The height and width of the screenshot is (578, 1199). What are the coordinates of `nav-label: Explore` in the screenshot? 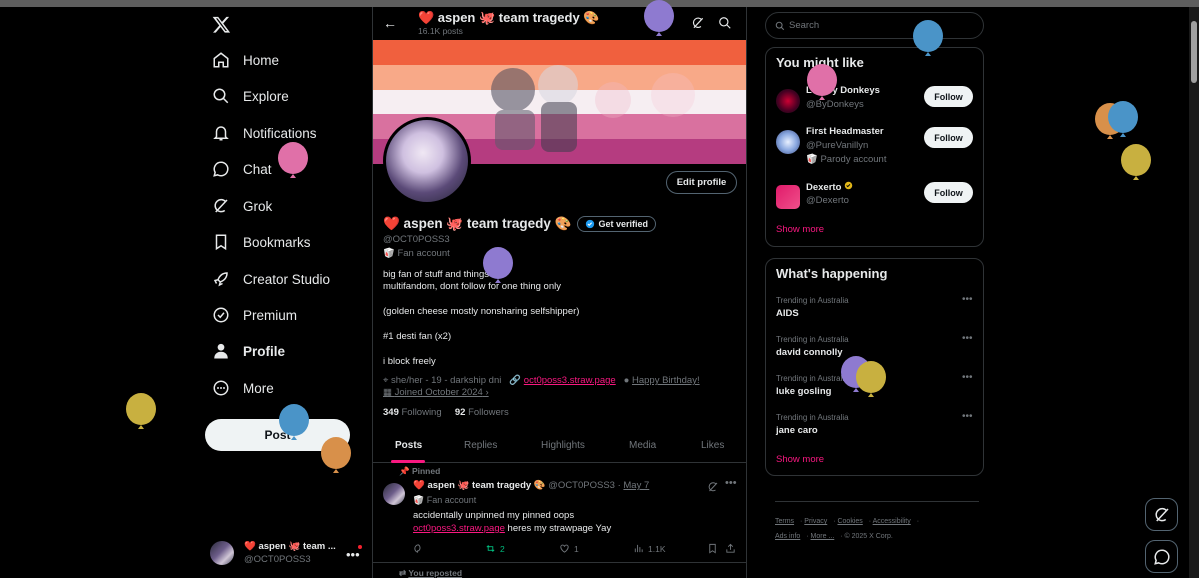 It's located at (266, 96).